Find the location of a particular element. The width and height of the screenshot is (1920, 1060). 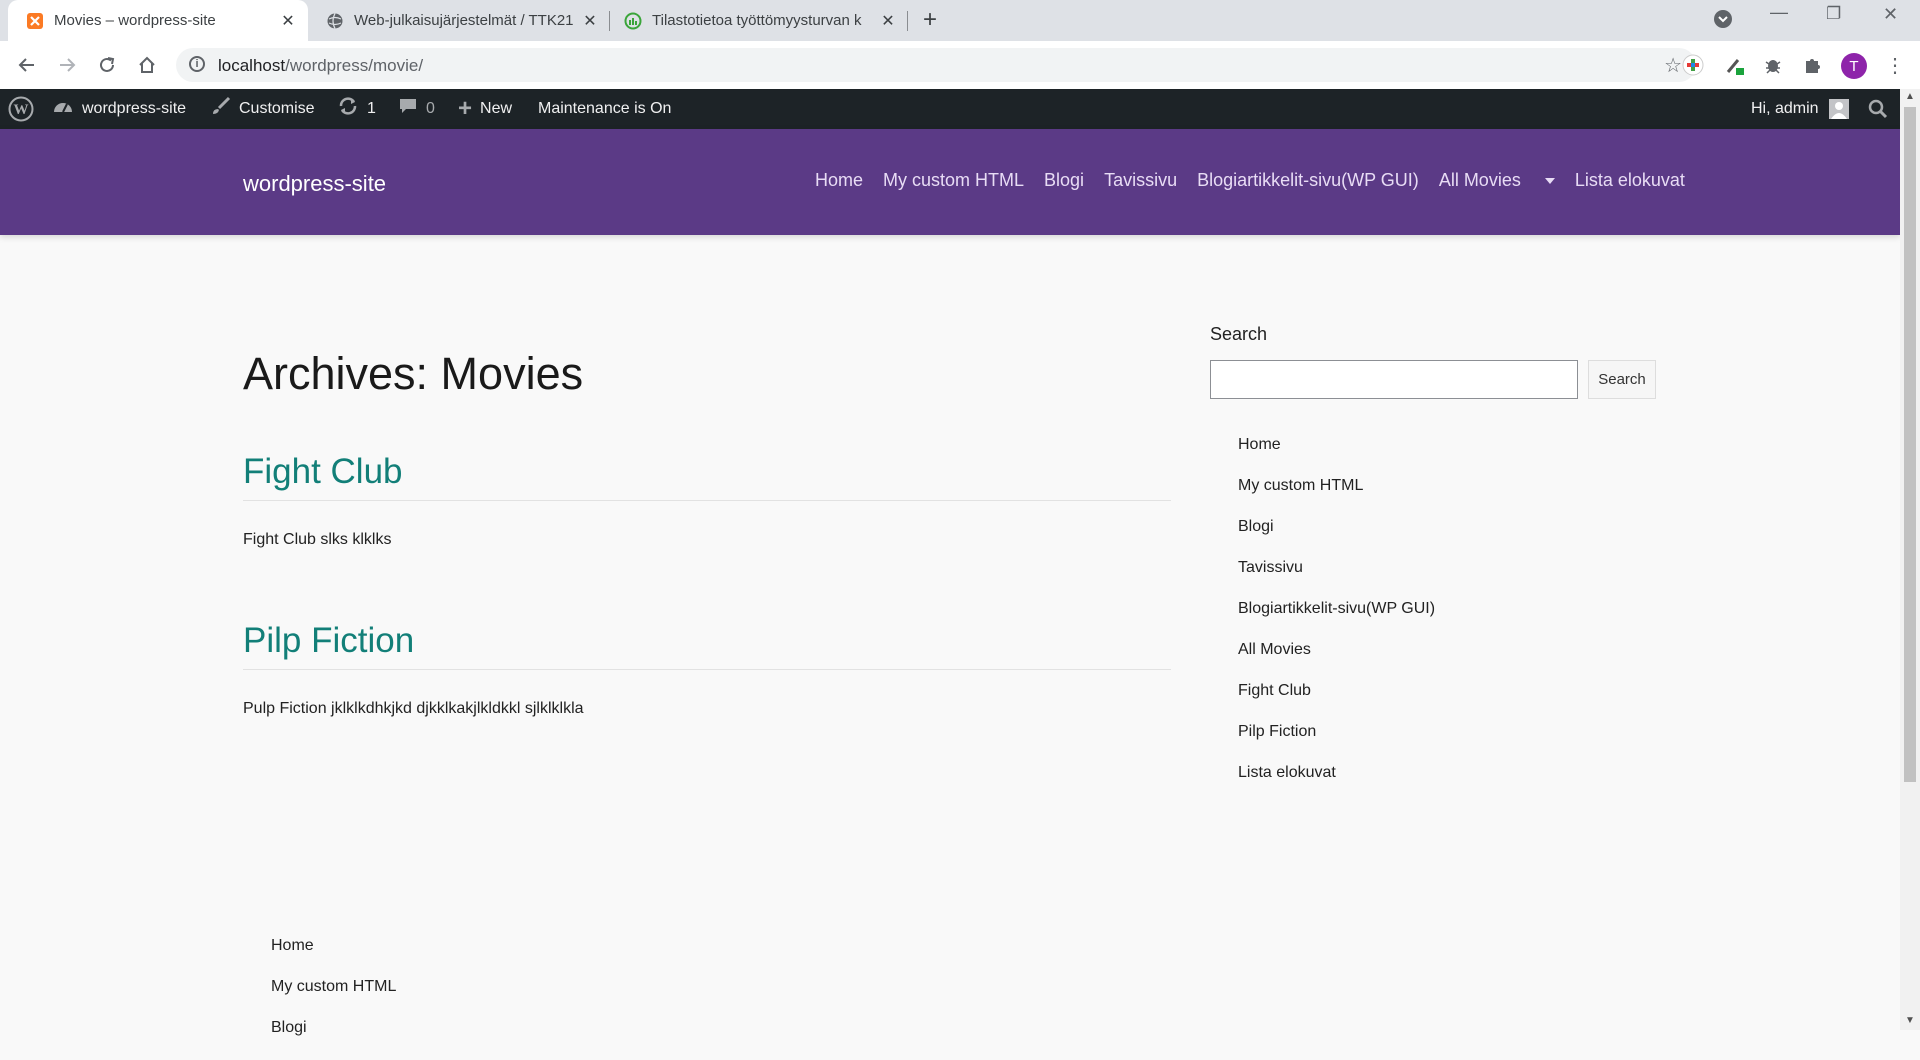

scroll-down-icon: ▼ is located at coordinates (1910, 1020).